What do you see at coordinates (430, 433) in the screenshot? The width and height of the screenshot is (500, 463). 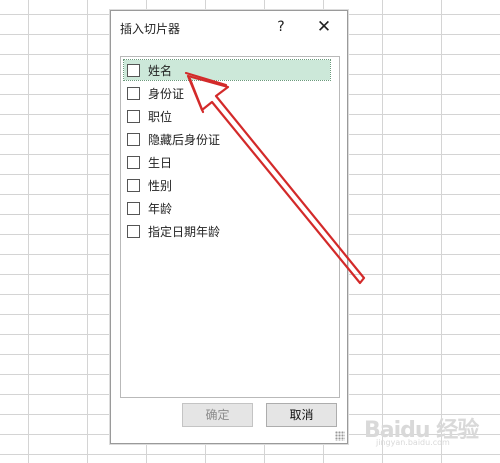 I see `watermark: Baidu 经验 jingyan.baidu.com` at bounding box center [430, 433].